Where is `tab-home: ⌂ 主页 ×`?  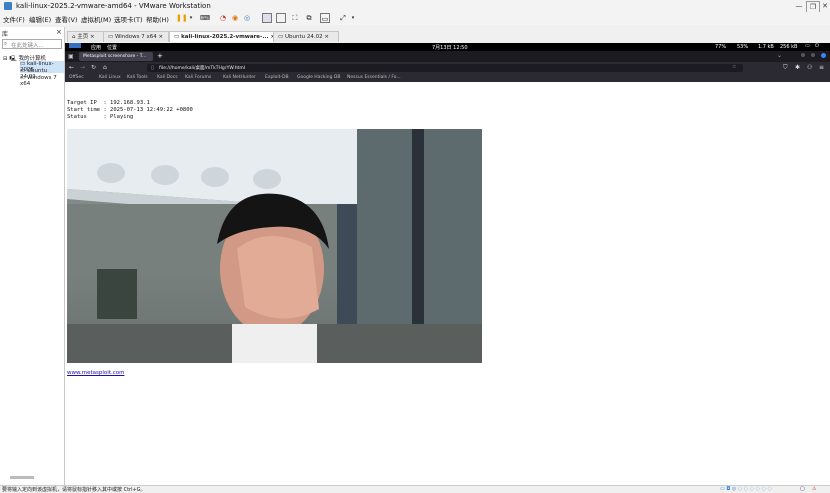
tab-home: ⌂ 主页 × is located at coordinates (85, 36).